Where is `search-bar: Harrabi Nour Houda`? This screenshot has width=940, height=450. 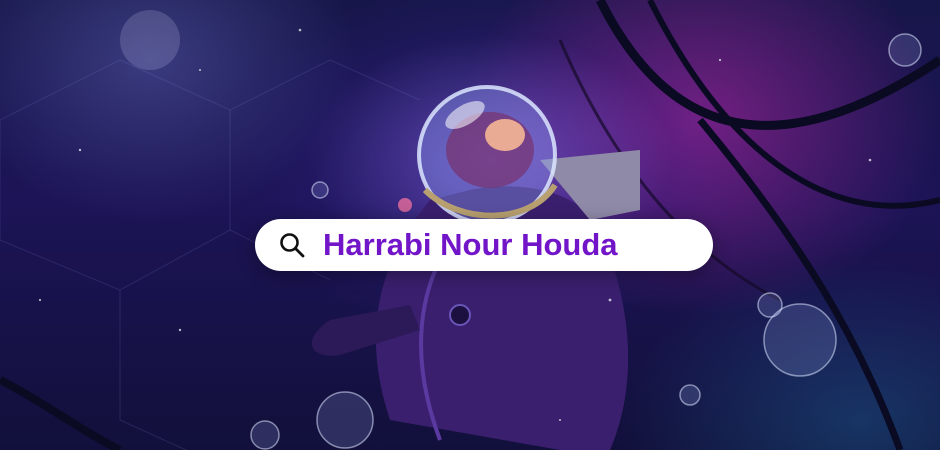 search-bar: Harrabi Nour Houda is located at coordinates (484, 245).